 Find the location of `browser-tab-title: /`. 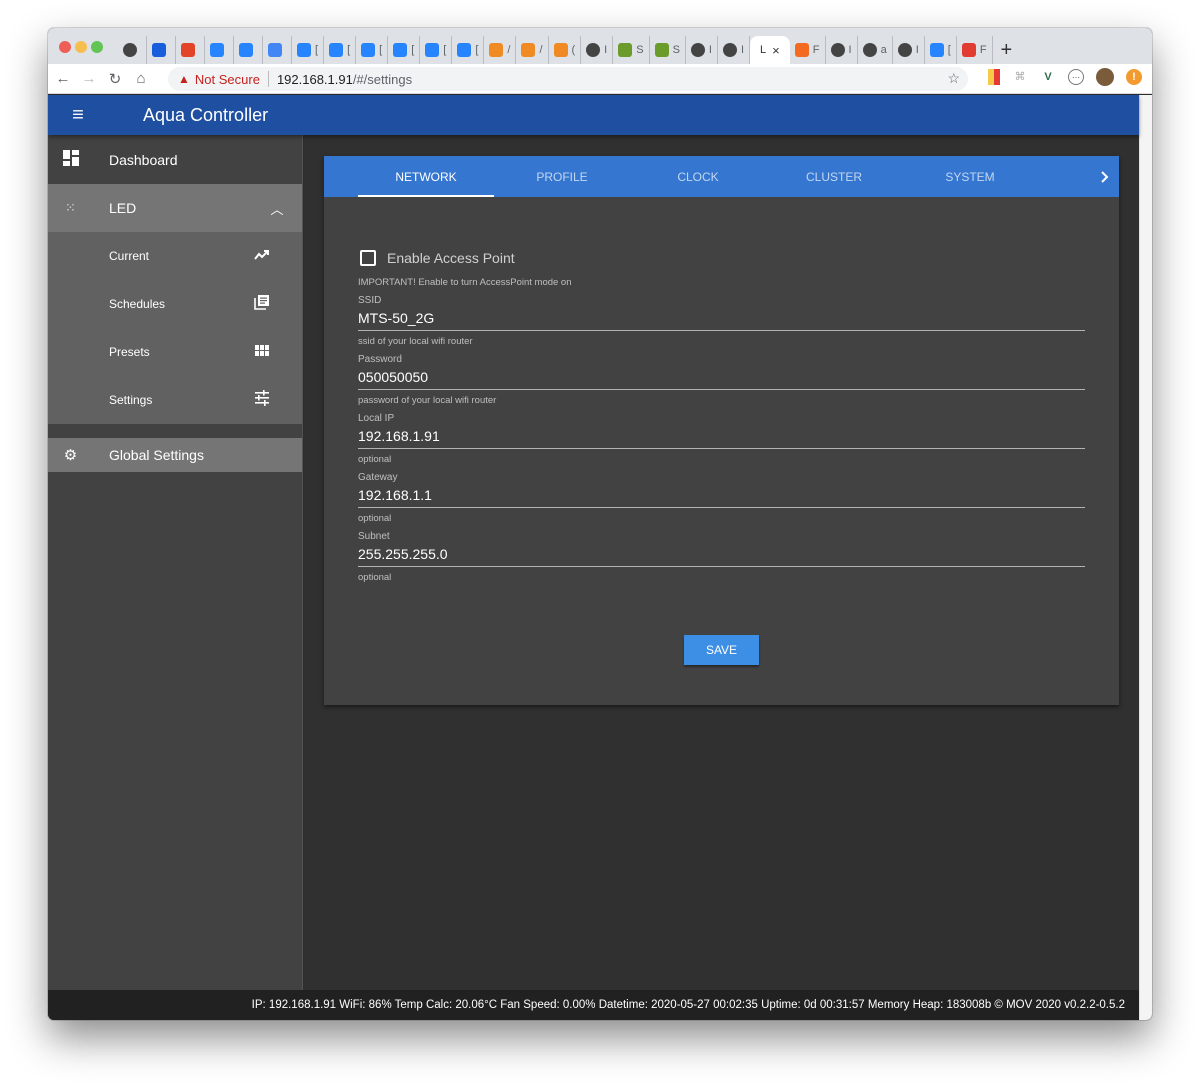

browser-tab-title: / is located at coordinates (509, 50).